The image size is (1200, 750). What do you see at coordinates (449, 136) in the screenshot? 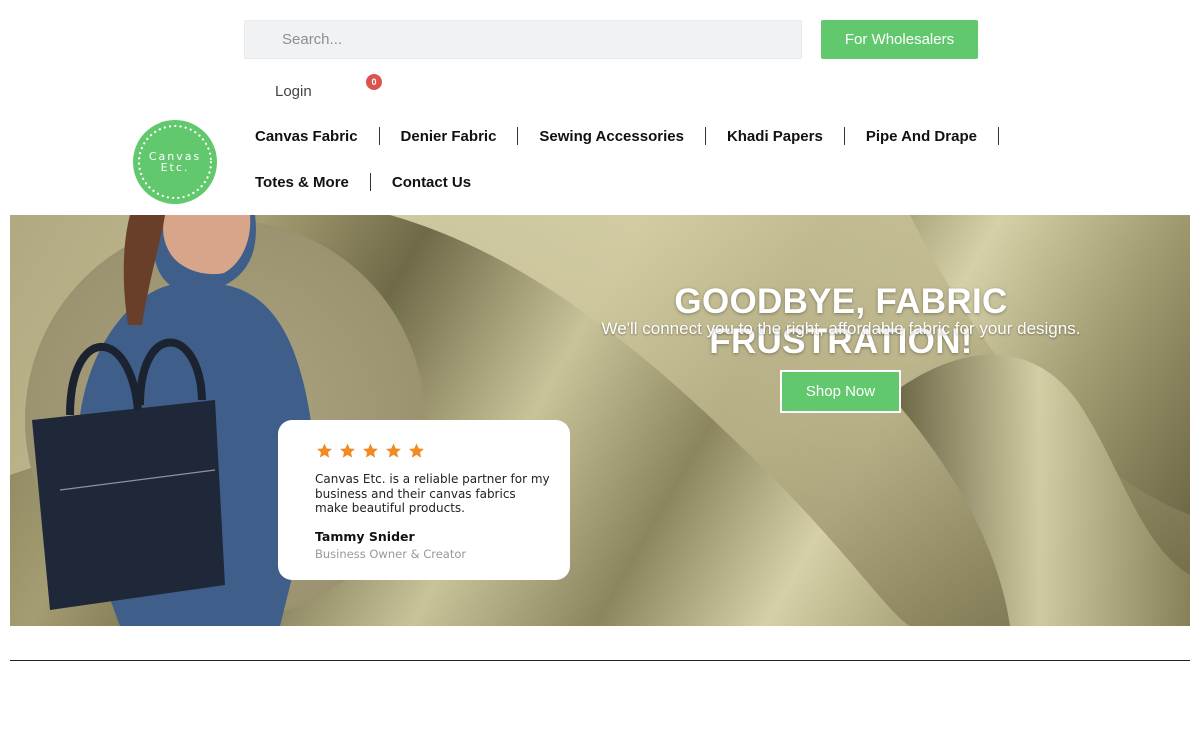
I see `nav-denier-fabric: Denier Fabric` at bounding box center [449, 136].